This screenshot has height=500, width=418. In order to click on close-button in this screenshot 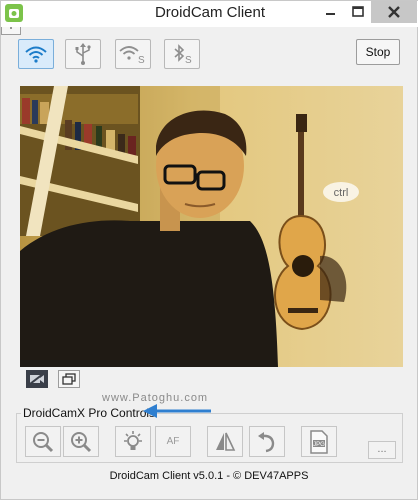, I will do `click(394, 12)`.